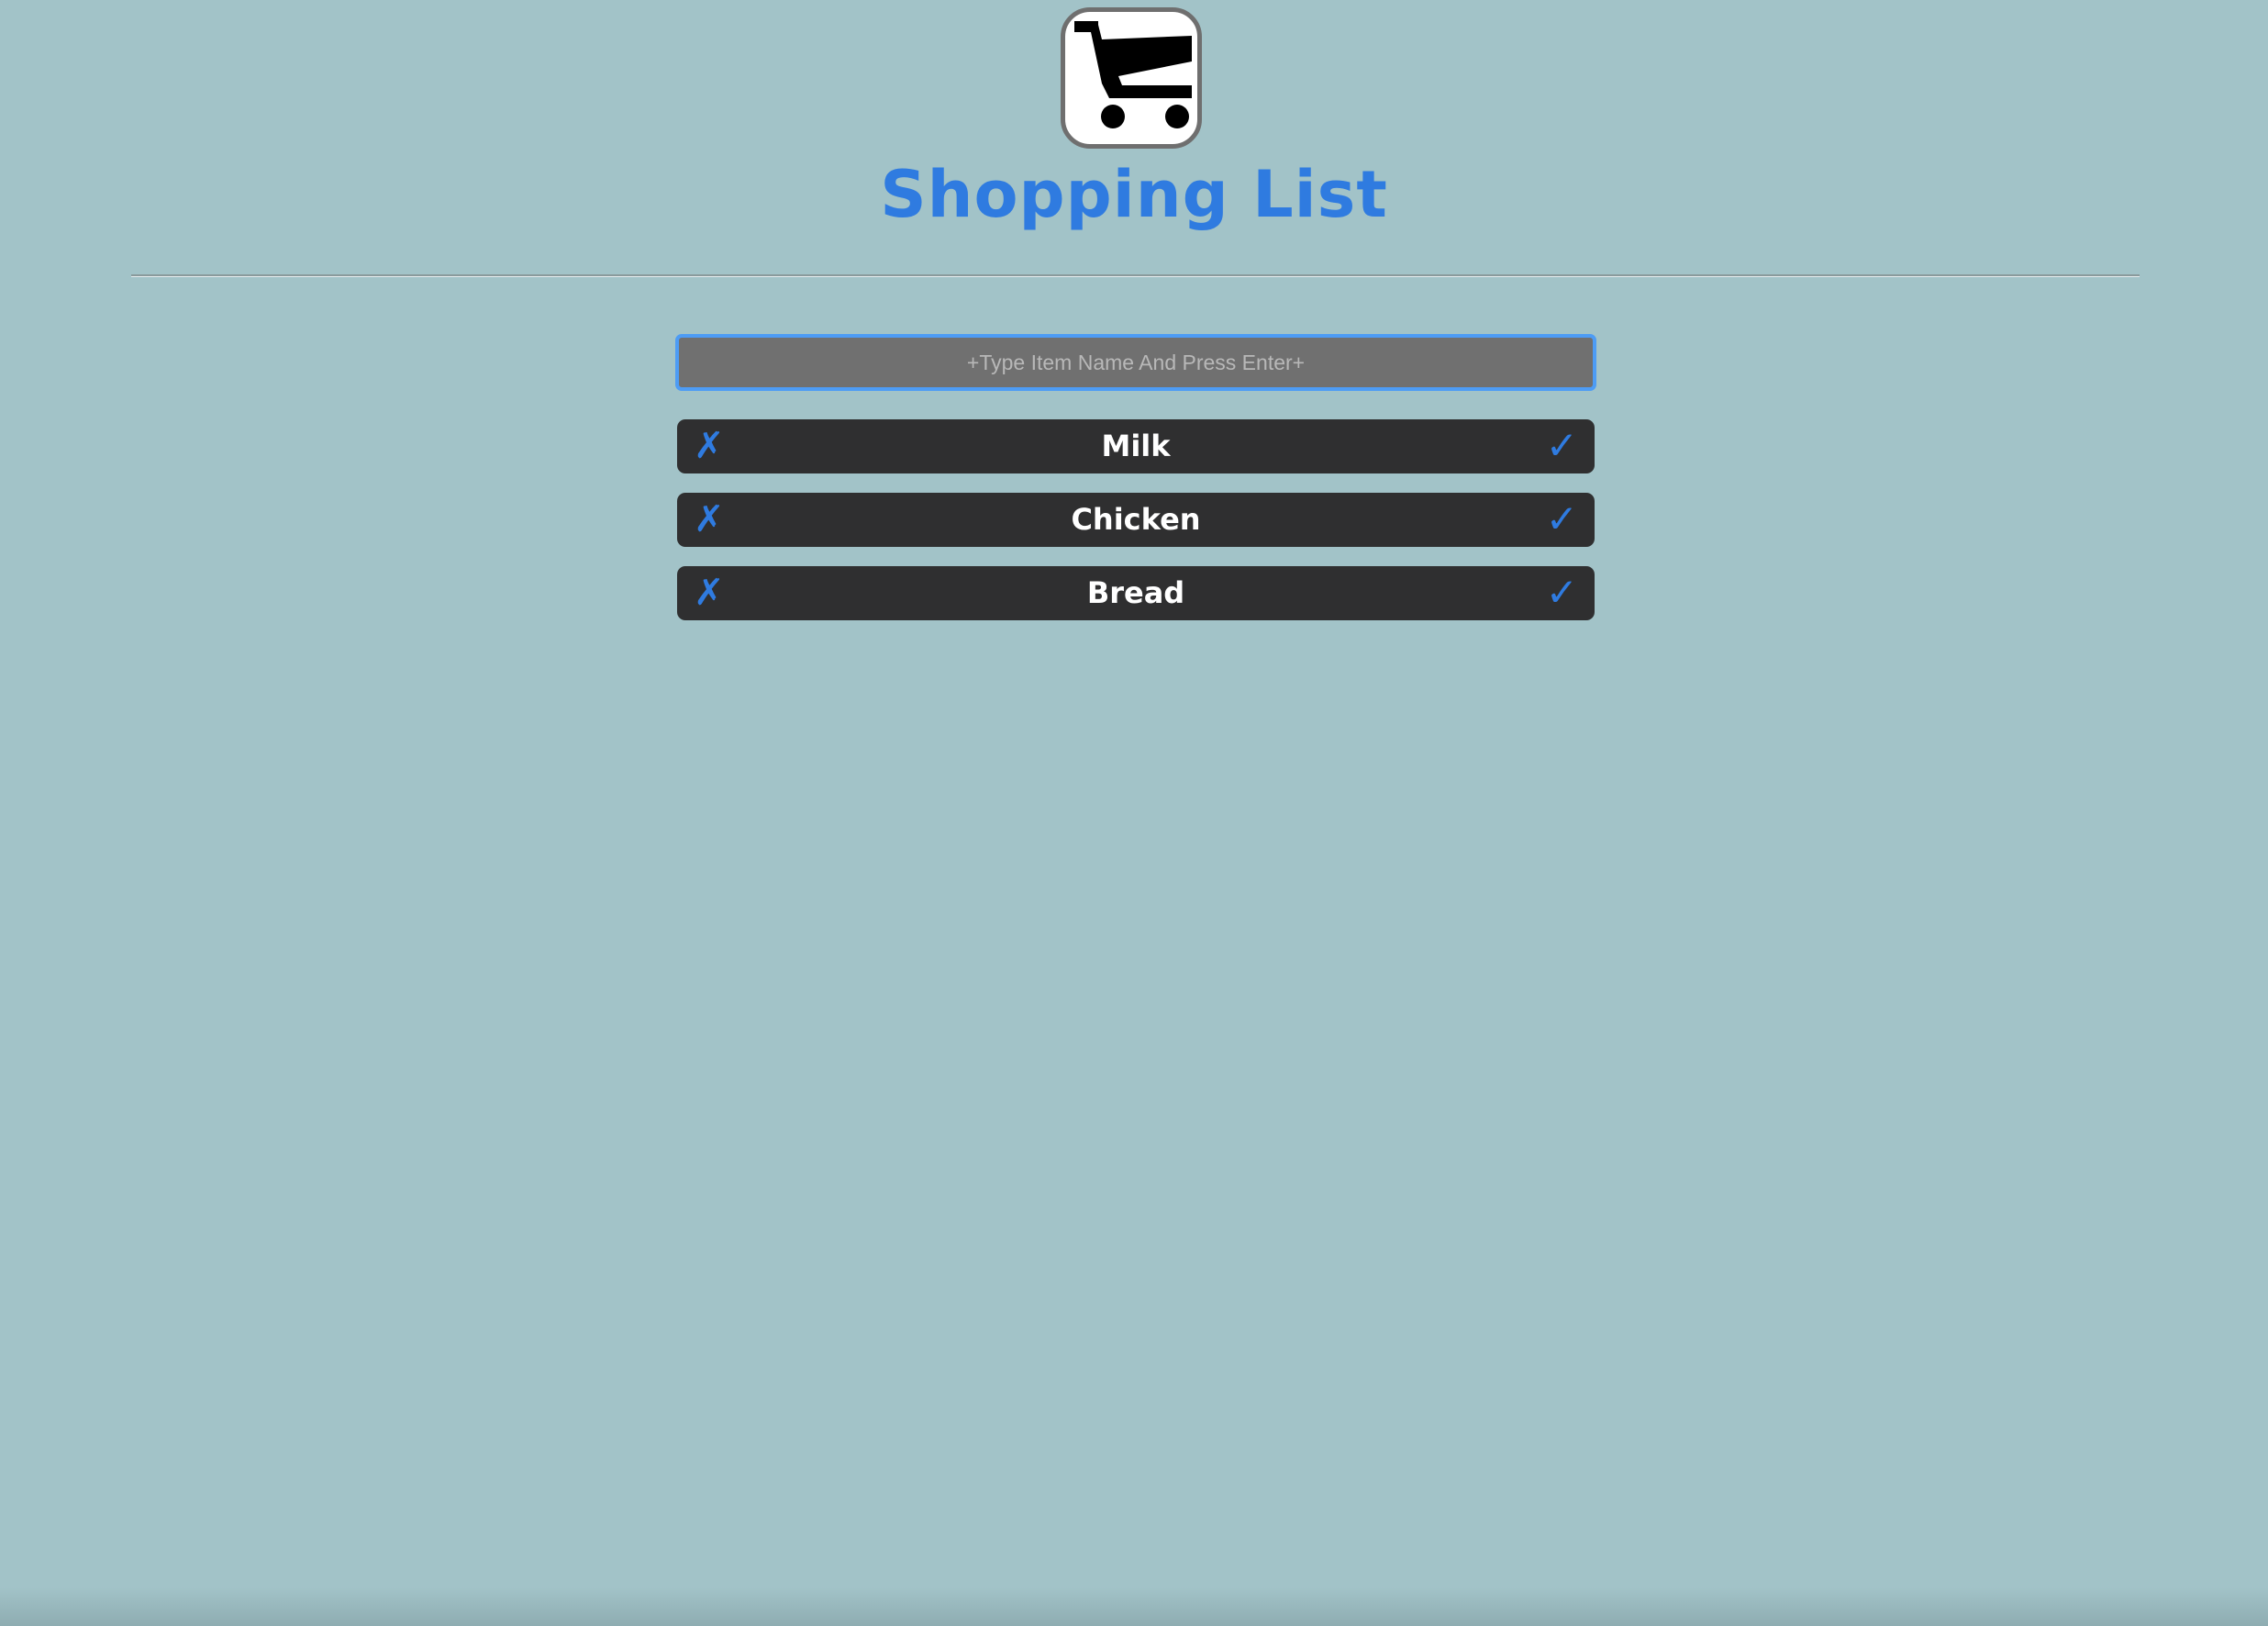 The image size is (2268, 1626). Describe the element at coordinates (1132, 78) in the screenshot. I see `shopping-cart-icon` at that location.